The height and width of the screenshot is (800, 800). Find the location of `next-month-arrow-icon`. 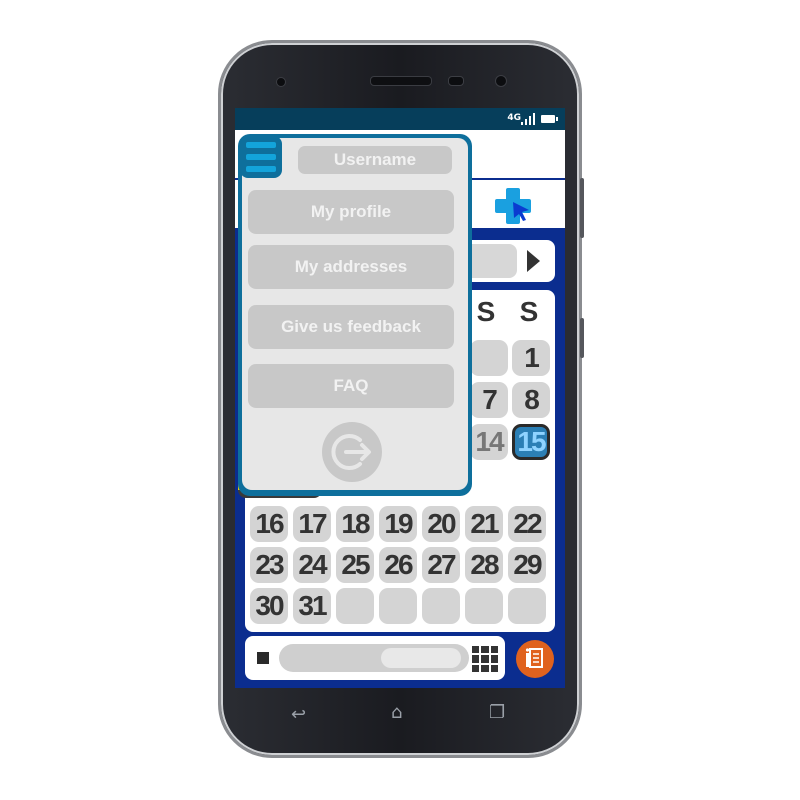

next-month-arrow-icon is located at coordinates (533, 261).